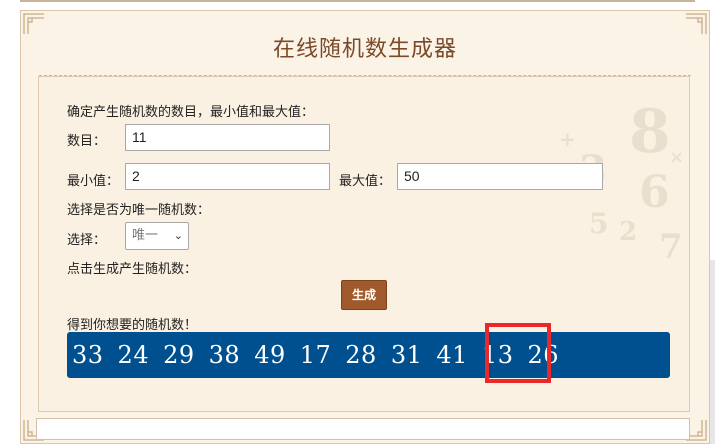 The image size is (715, 444). Describe the element at coordinates (191, 112) in the screenshot. I see `intro-label: 确定产生随机数的数目，最小值和最大值：` at that location.